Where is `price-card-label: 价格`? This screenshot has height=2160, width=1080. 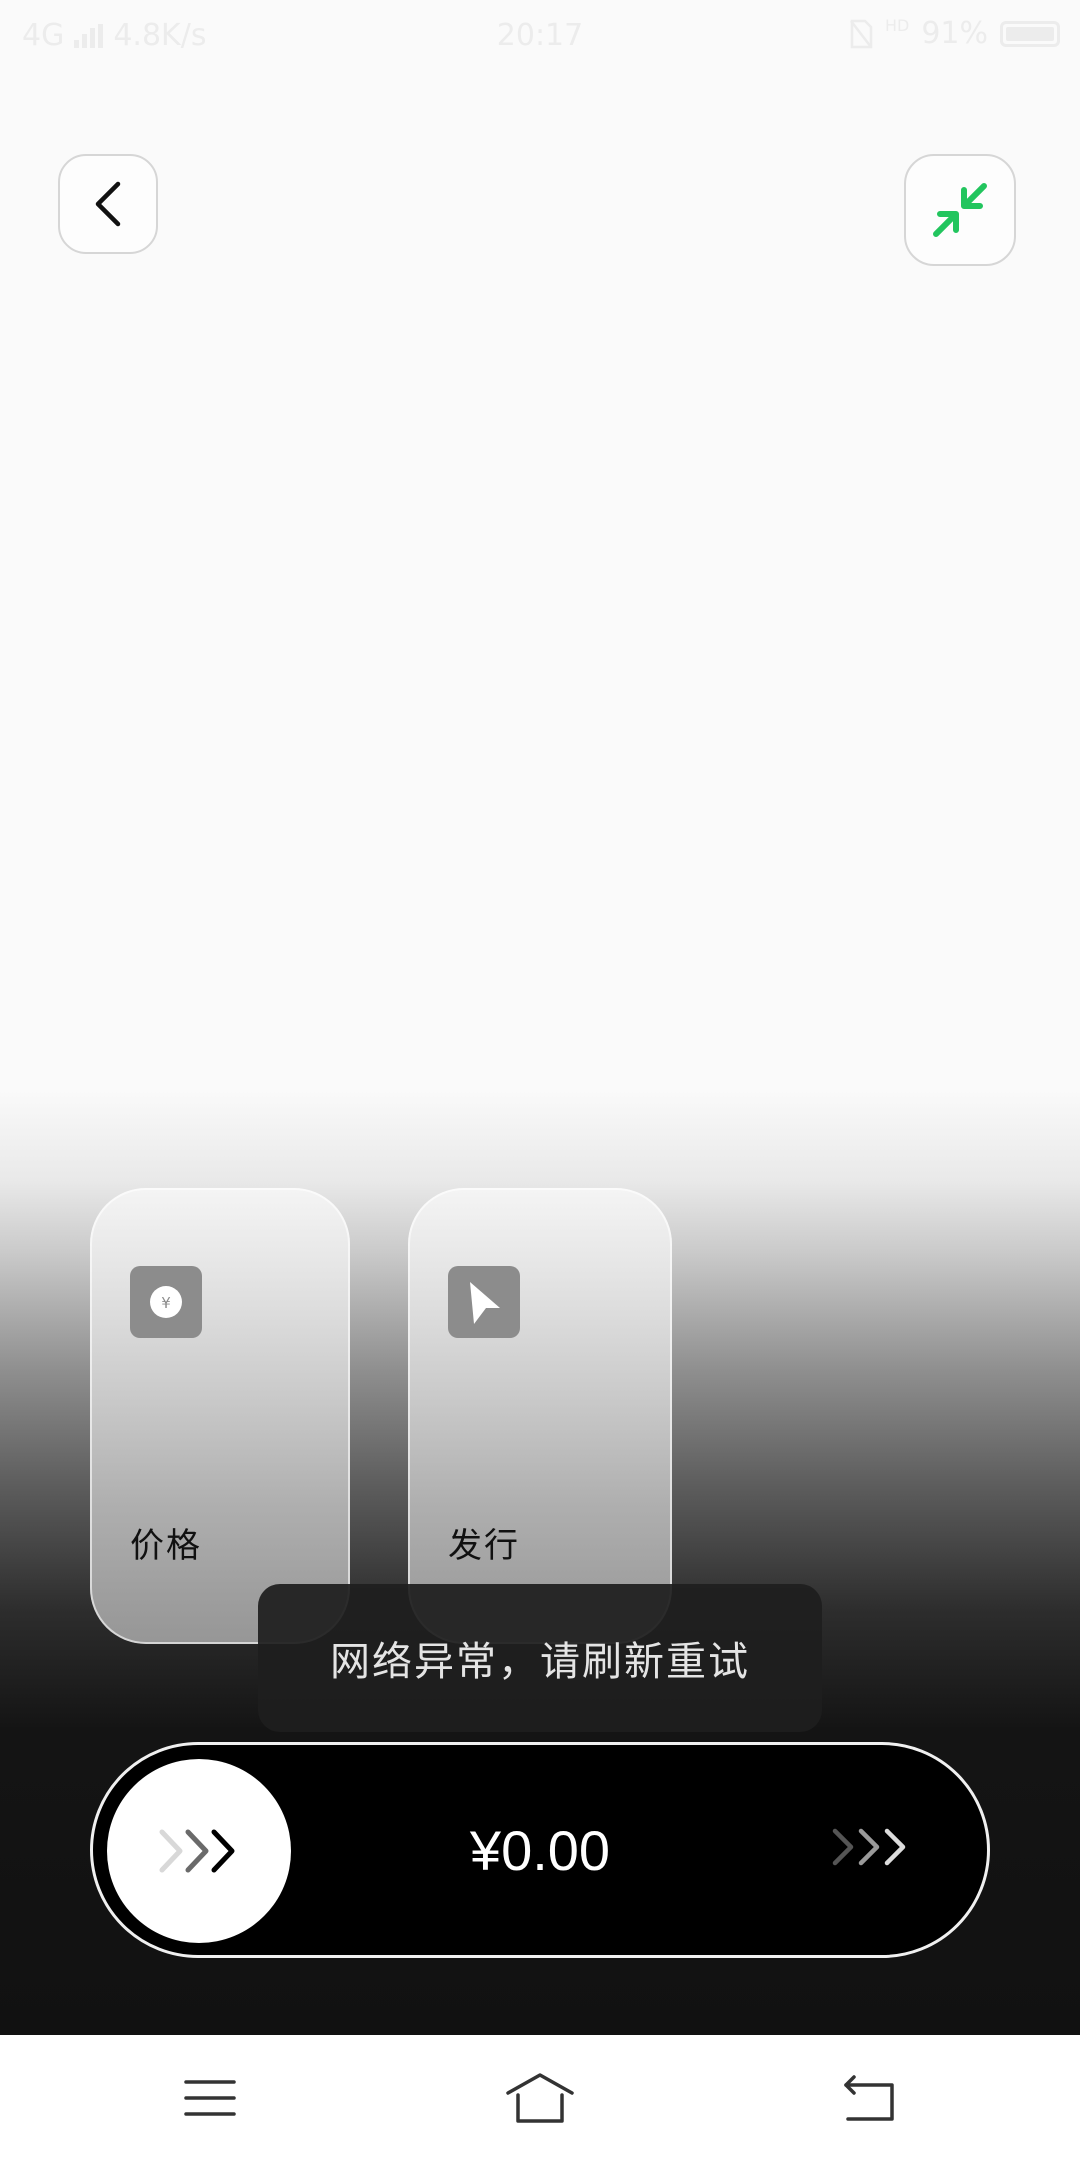 price-card-label: 价格 is located at coordinates (166, 1546).